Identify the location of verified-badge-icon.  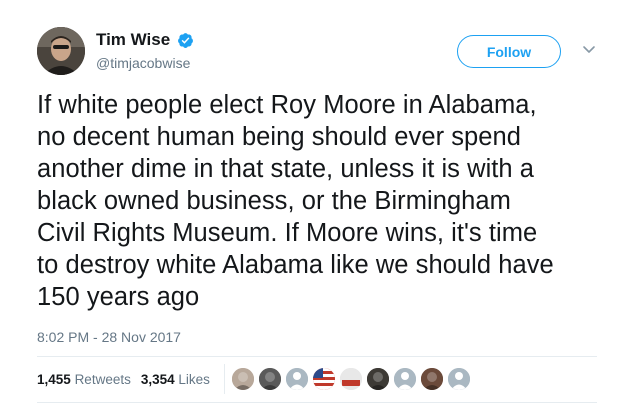
(185, 40).